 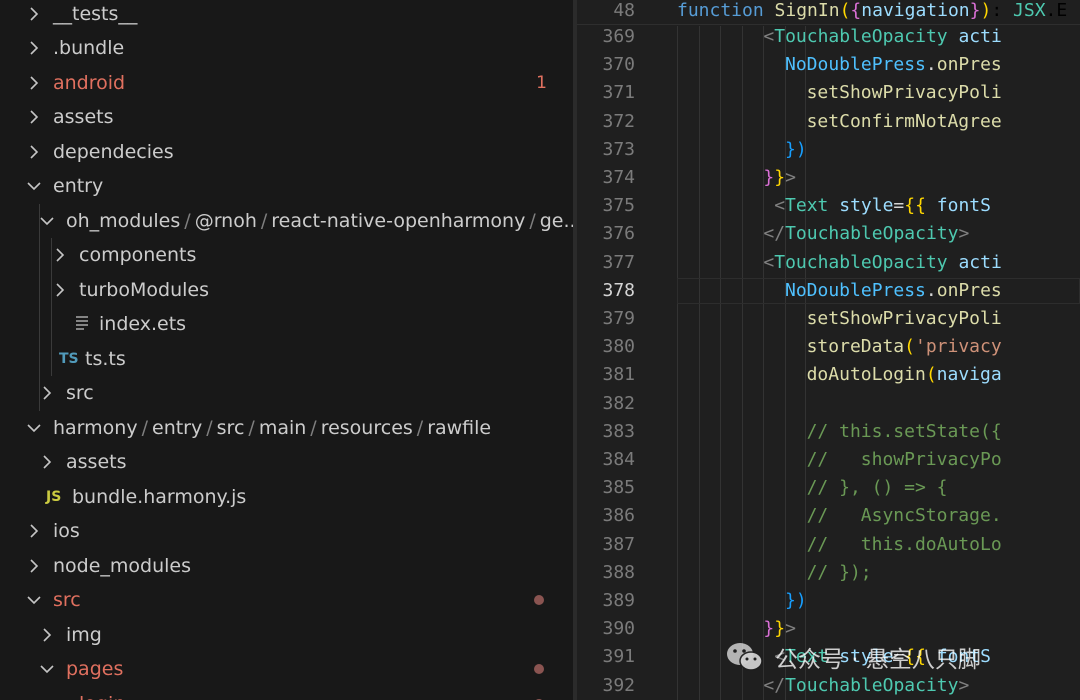 What do you see at coordinates (286, 83) in the screenshot?
I see `tree-item: android 1` at bounding box center [286, 83].